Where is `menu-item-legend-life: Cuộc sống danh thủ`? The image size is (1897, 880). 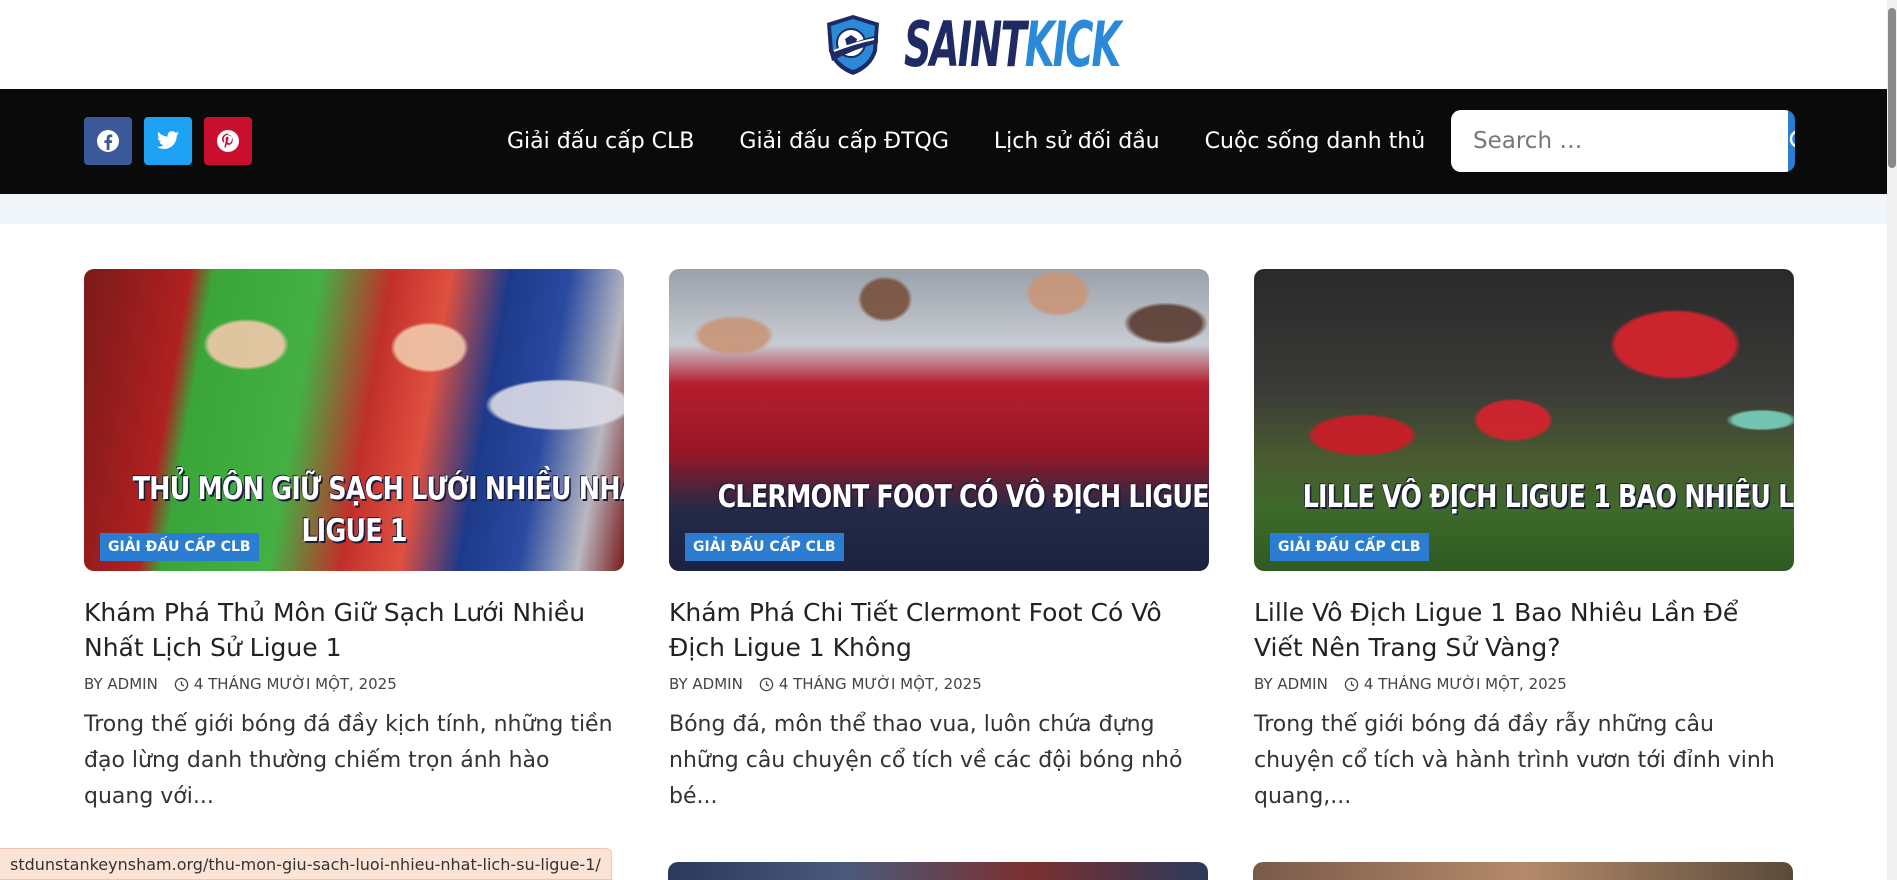
menu-item-legend-life: Cuộc sống danh thủ is located at coordinates (1315, 141).